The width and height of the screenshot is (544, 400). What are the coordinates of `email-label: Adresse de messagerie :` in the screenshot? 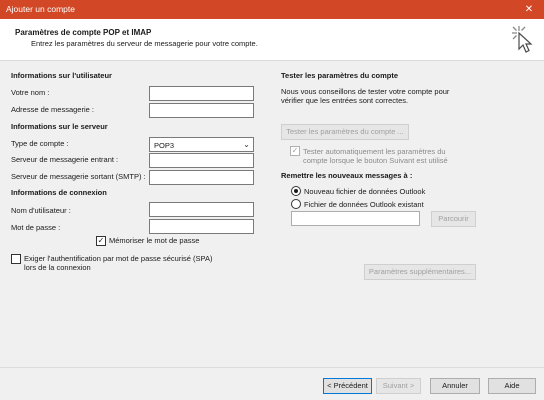 It's located at (52, 109).